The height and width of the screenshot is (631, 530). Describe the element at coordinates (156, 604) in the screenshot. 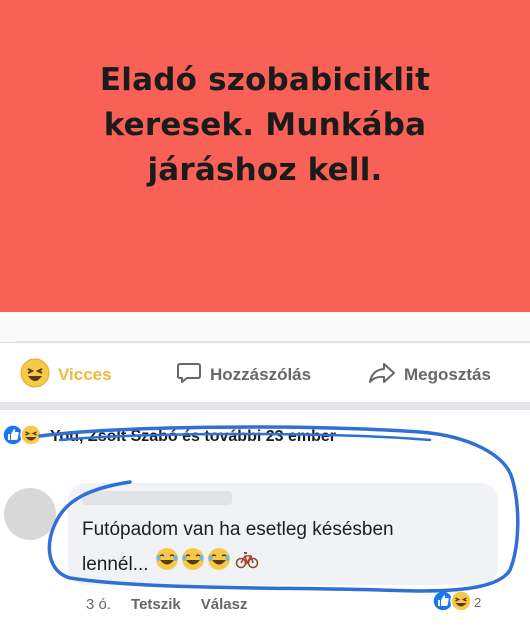

I see `like-comment-button: Tetszik` at that location.